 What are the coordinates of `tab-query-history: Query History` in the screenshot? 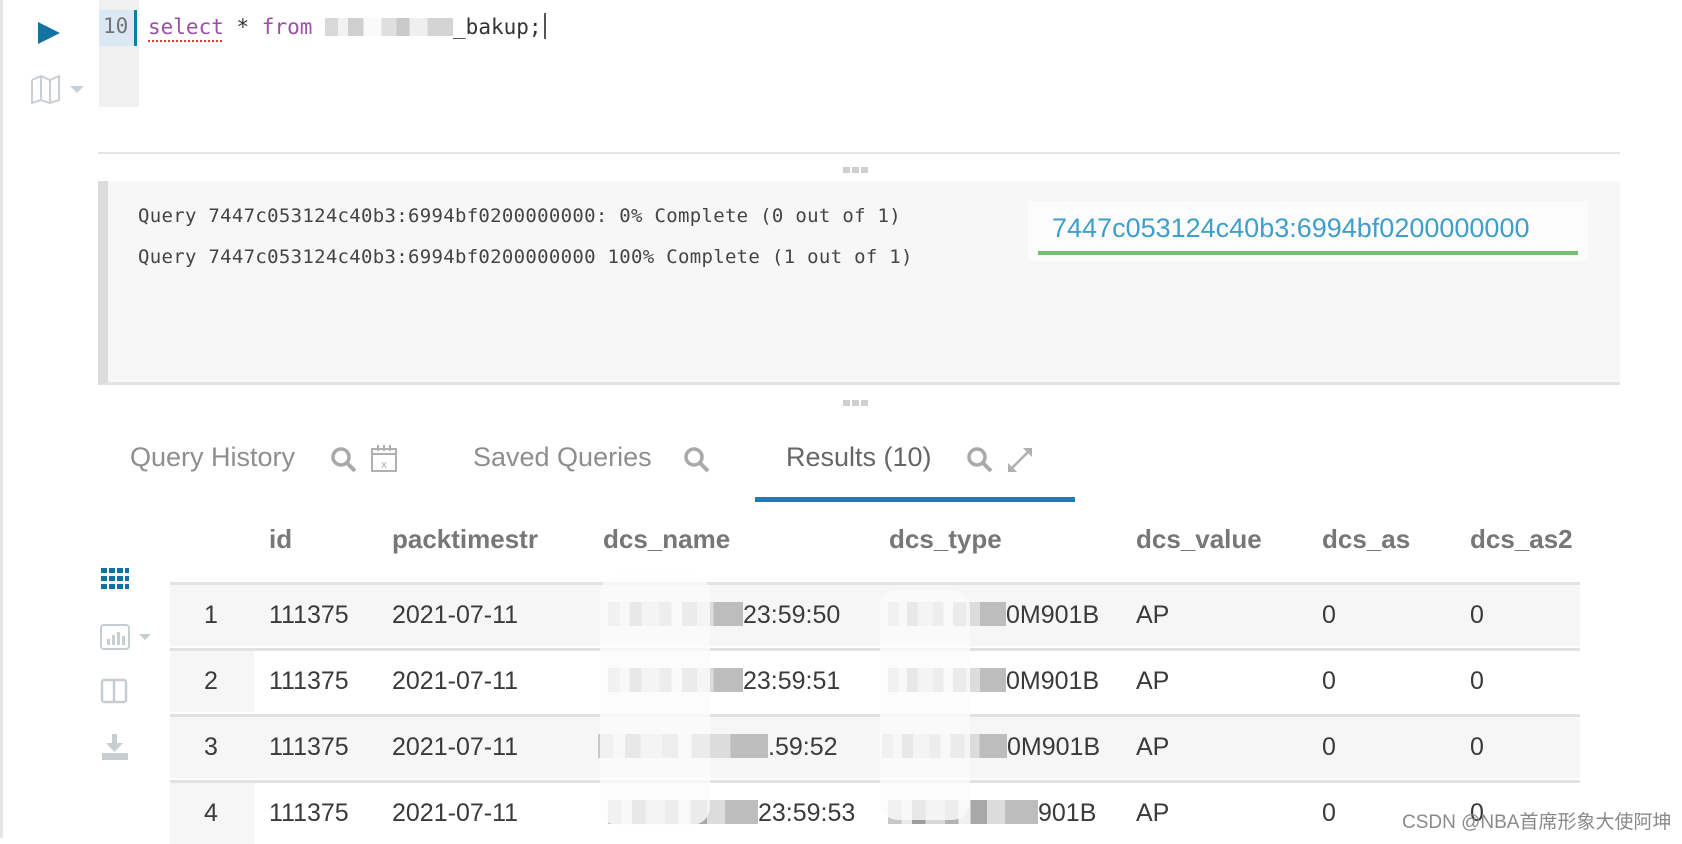 It's located at (212, 457).